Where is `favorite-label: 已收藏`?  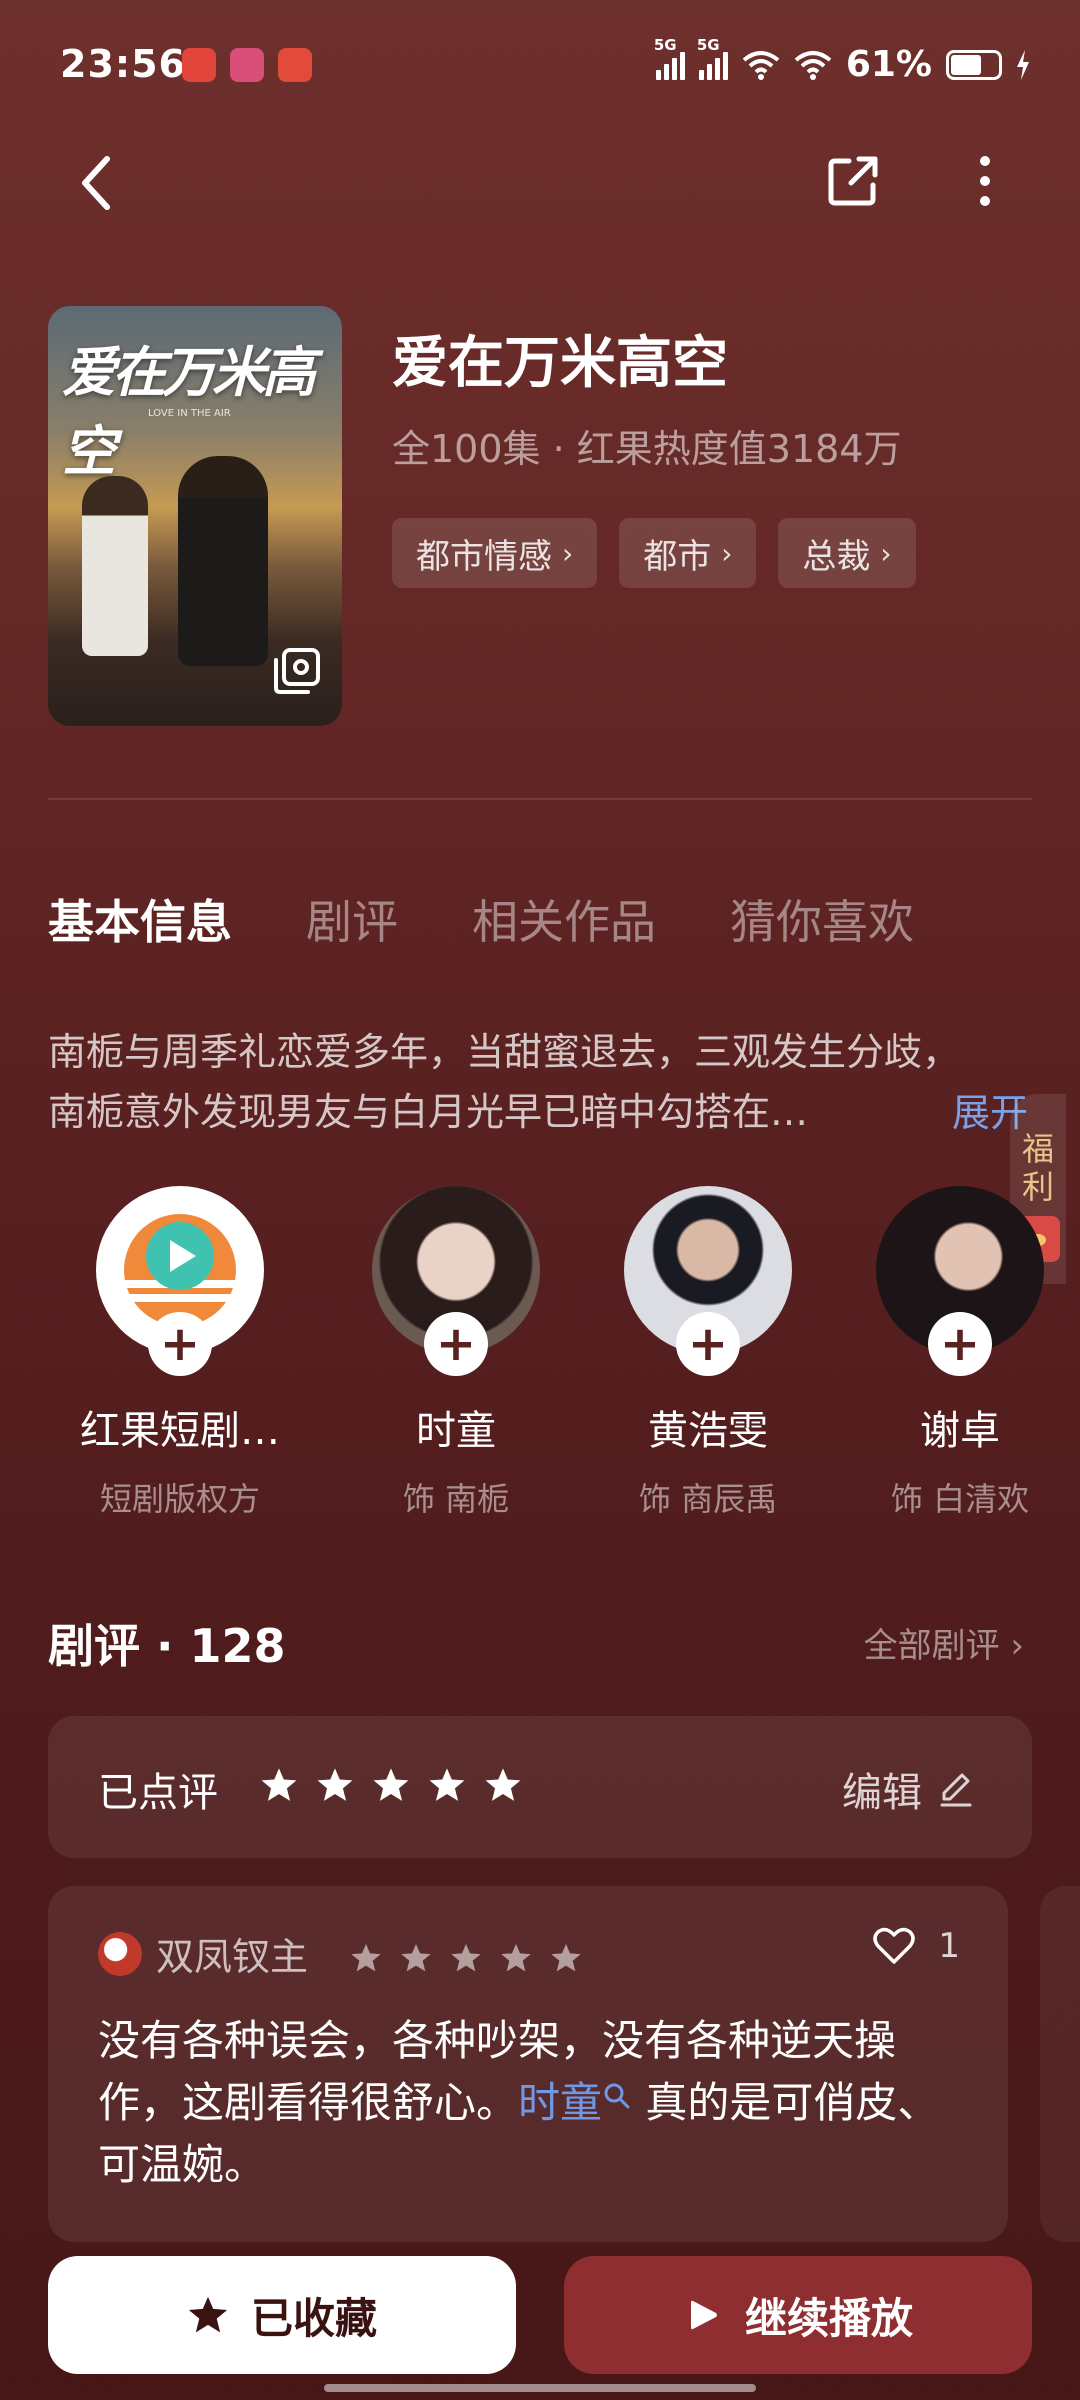
favorite-label: 已收藏 is located at coordinates (313, 2318).